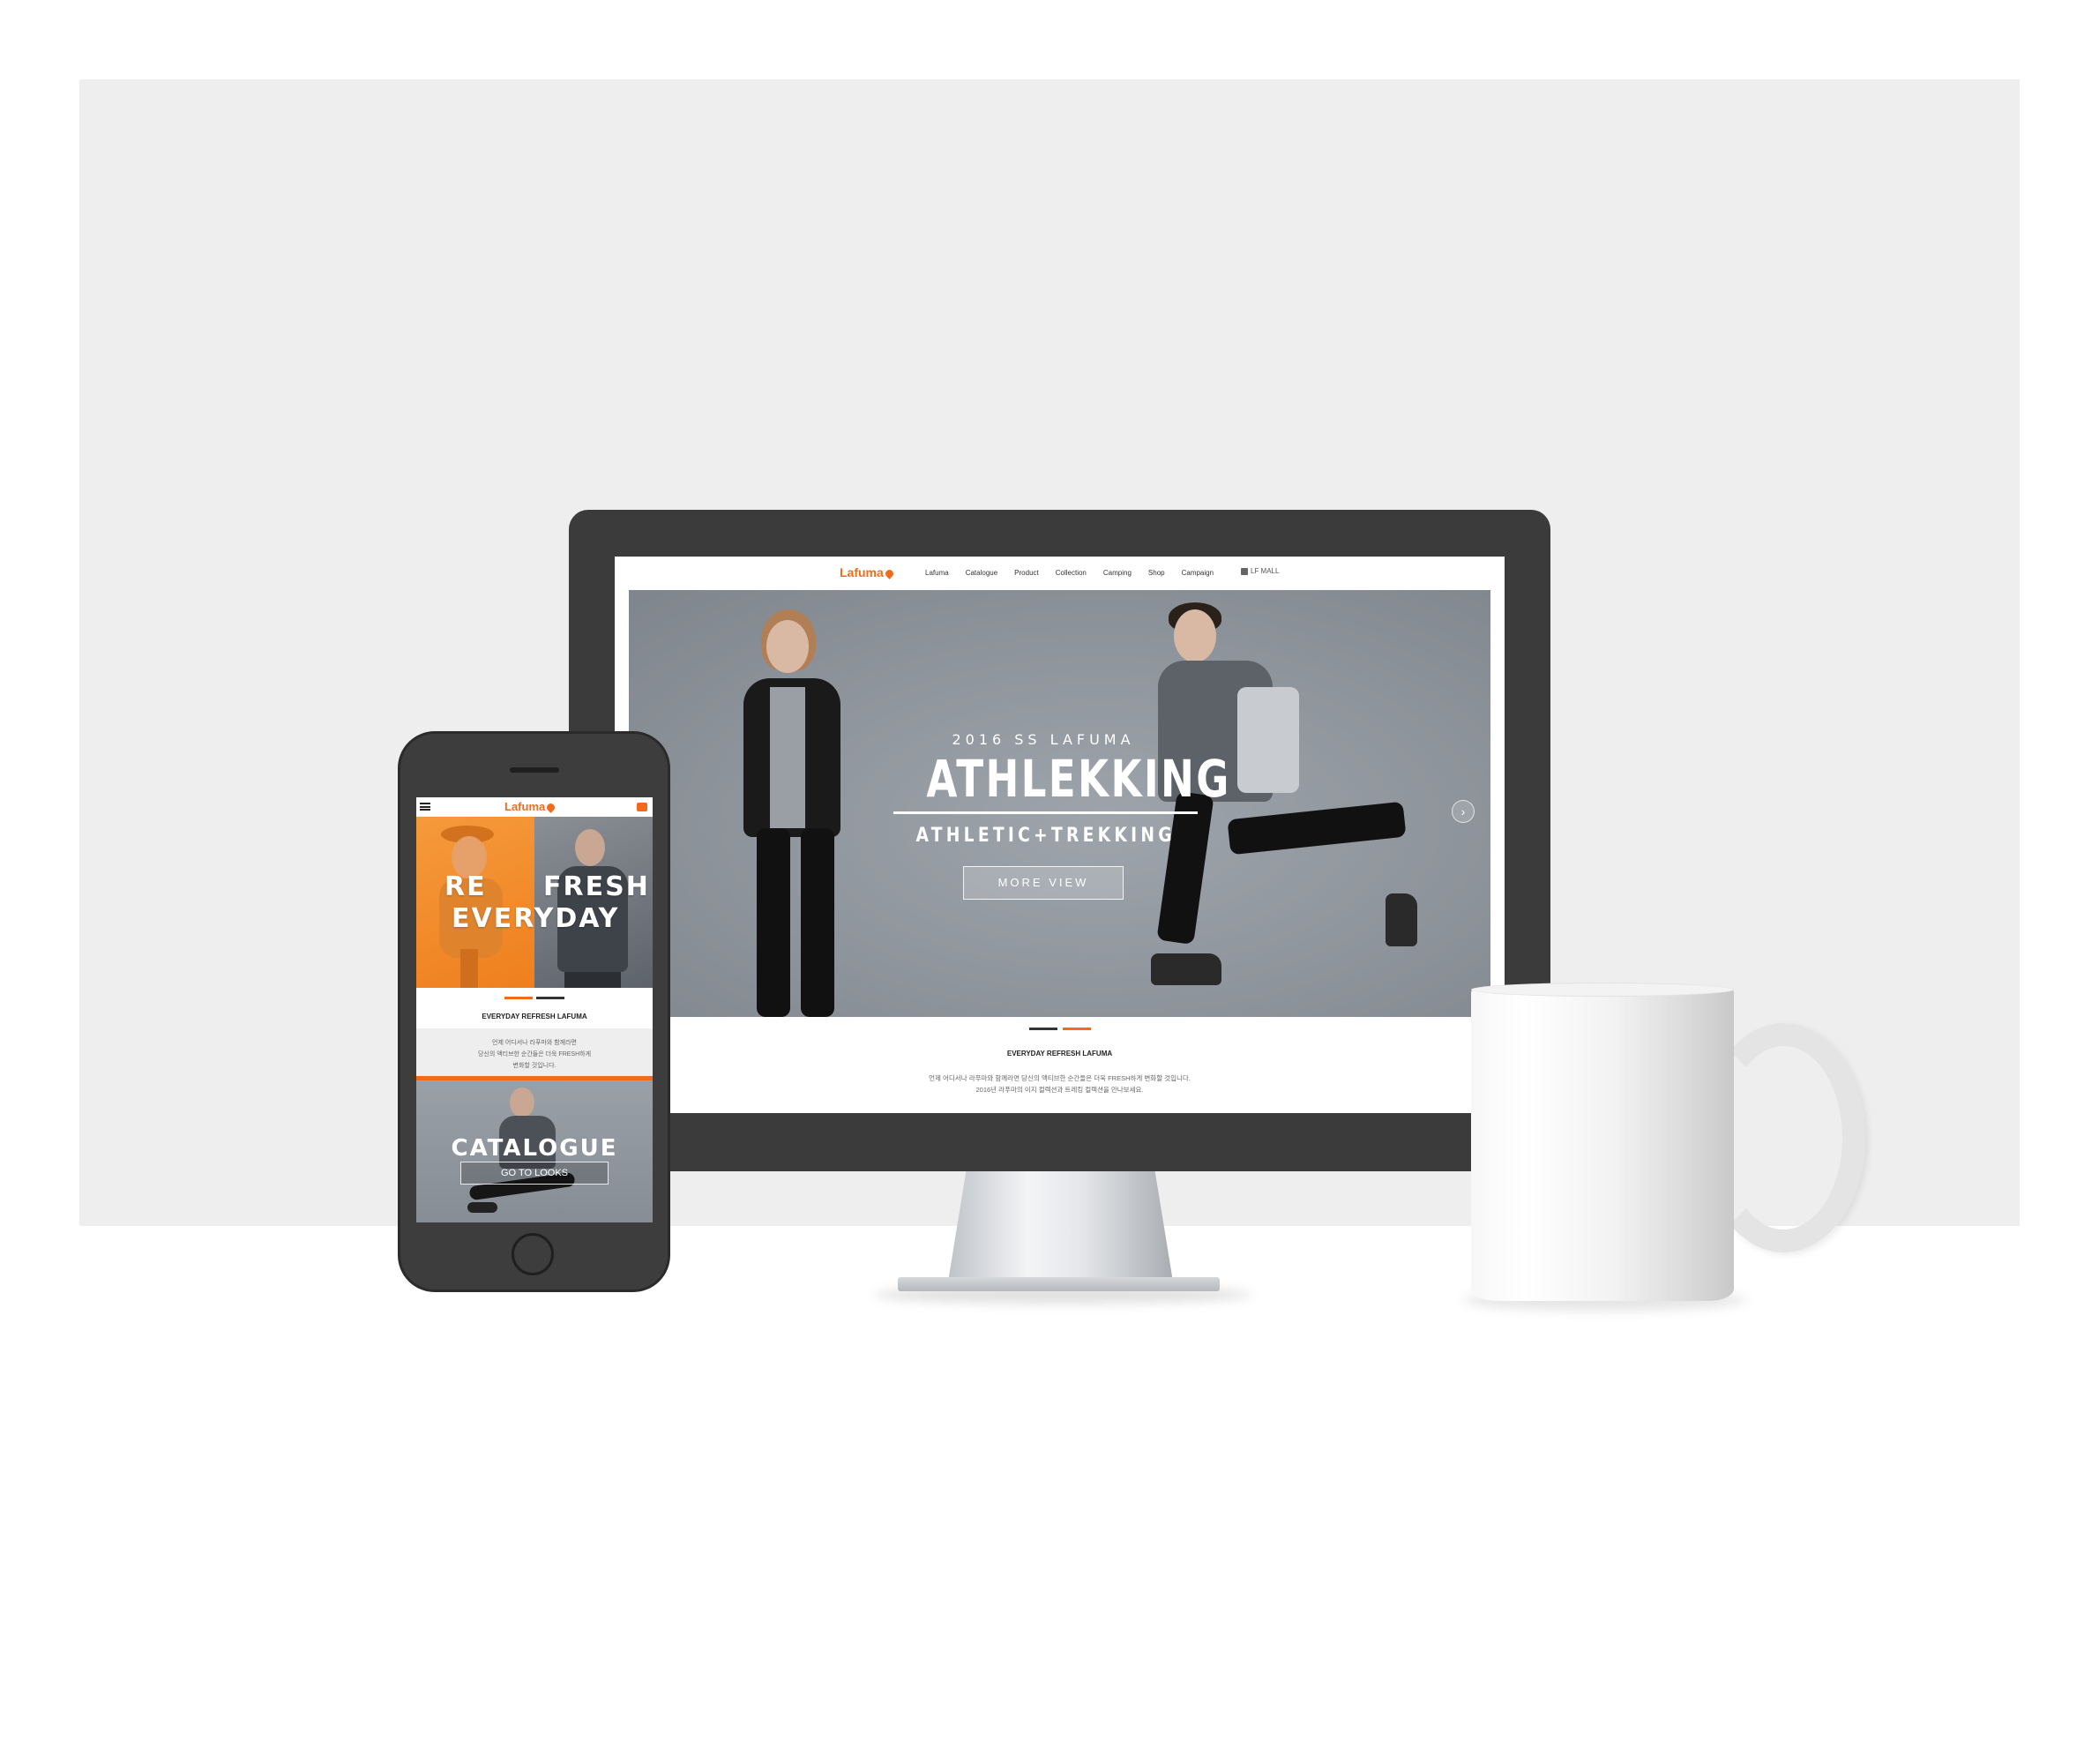  I want to click on mobile-hero-word-re: RE, so click(465, 886).